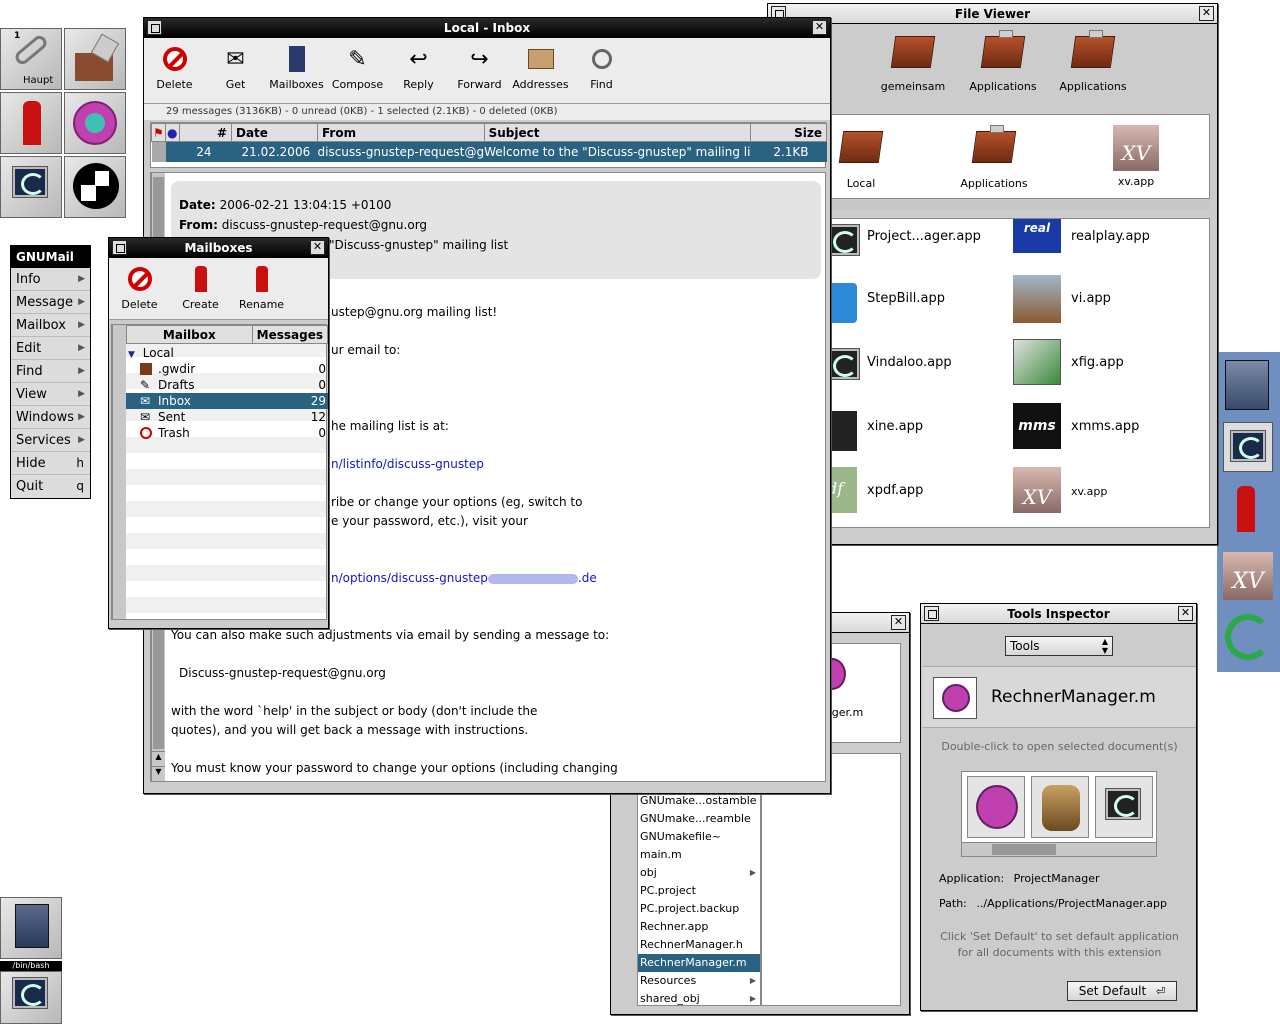  Describe the element at coordinates (1246, 509) in the screenshot. I see `mail-dock-icon` at that location.